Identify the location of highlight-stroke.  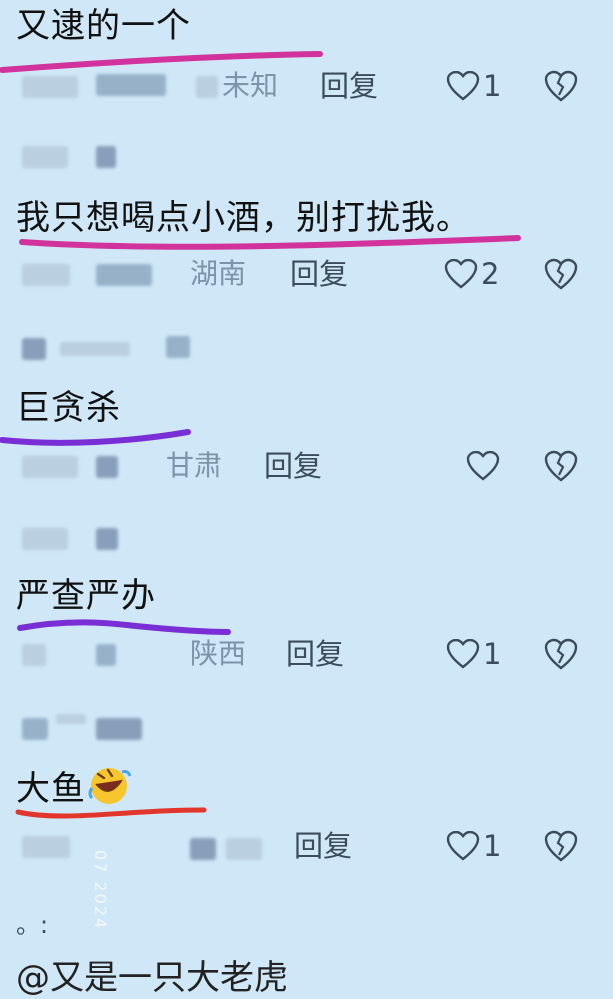
(111, 813).